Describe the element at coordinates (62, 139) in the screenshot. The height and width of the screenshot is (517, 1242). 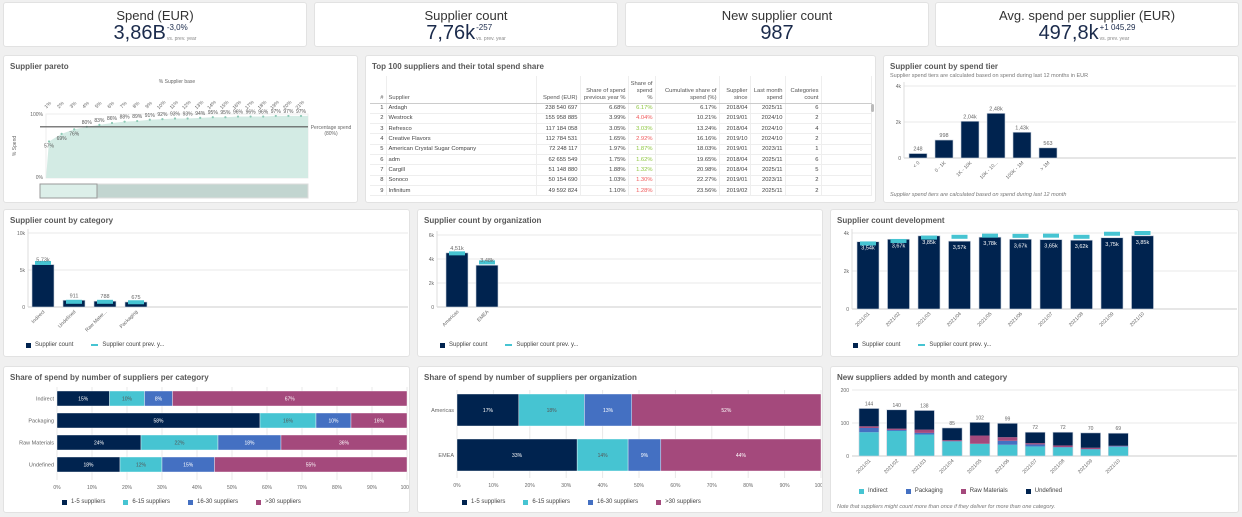
I see `data-label: 69%` at that location.